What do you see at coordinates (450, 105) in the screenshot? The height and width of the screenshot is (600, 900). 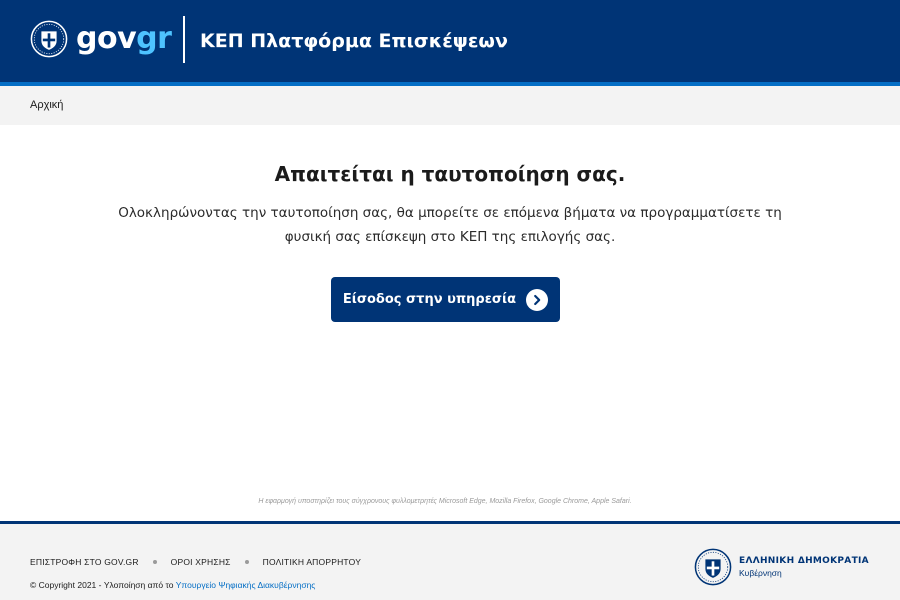 I see `breadcrumb: Αρχική` at bounding box center [450, 105].